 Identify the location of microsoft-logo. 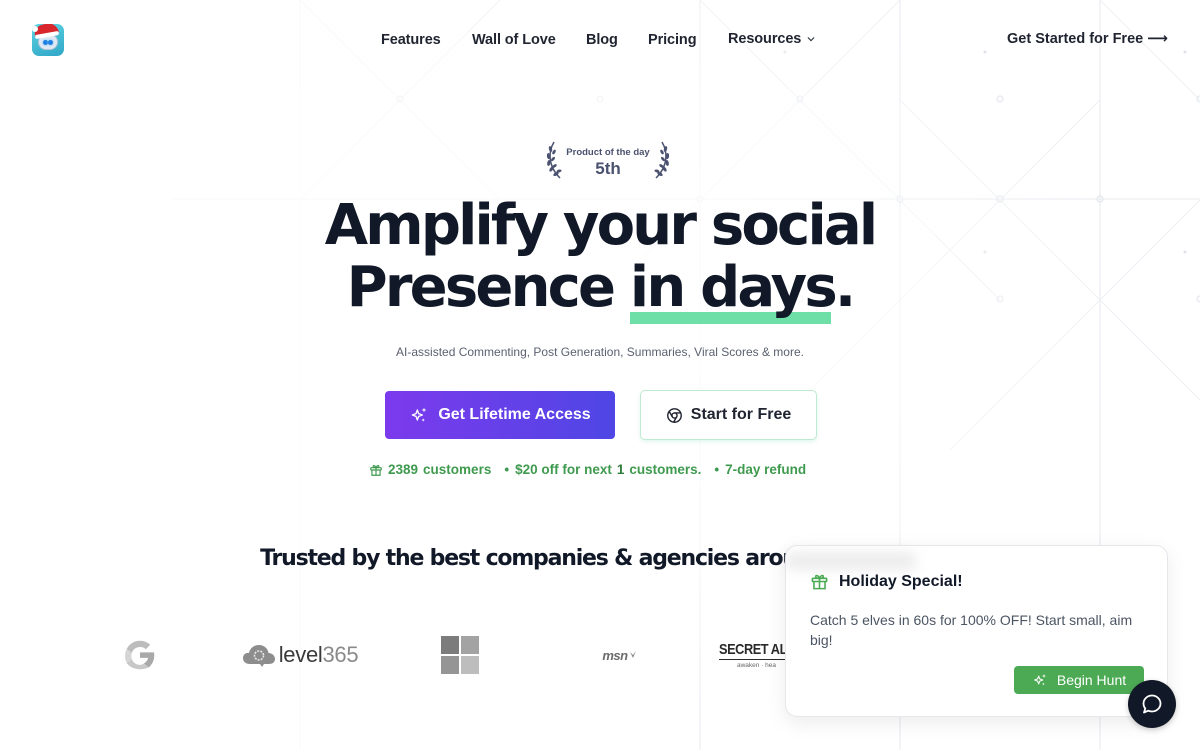
(460, 655).